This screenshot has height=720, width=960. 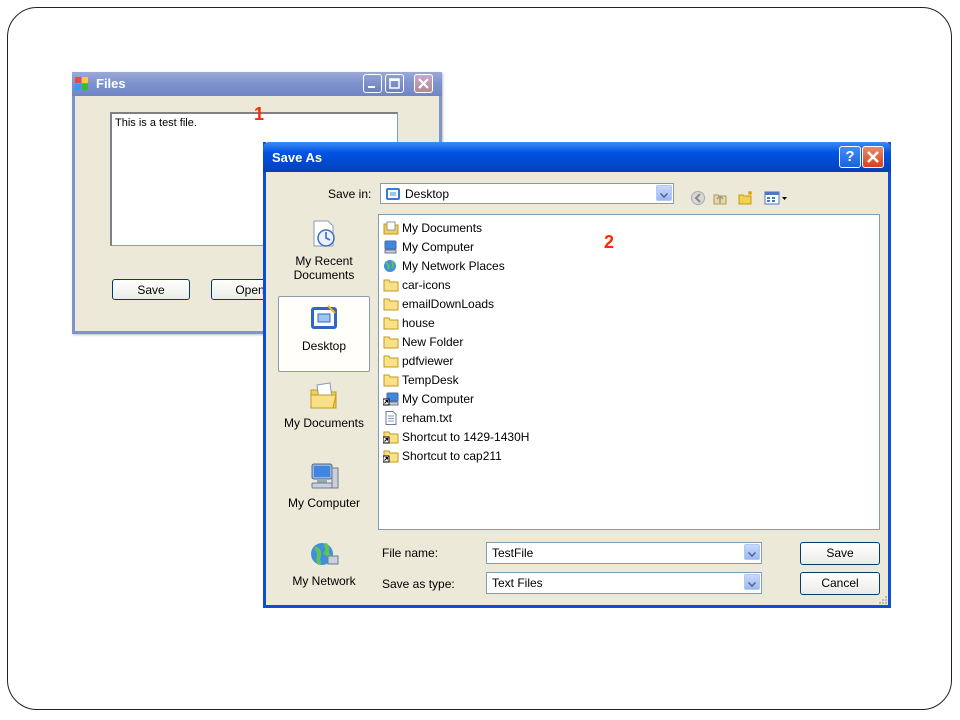 What do you see at coordinates (391, 418) in the screenshot?
I see `text-file-icon` at bounding box center [391, 418].